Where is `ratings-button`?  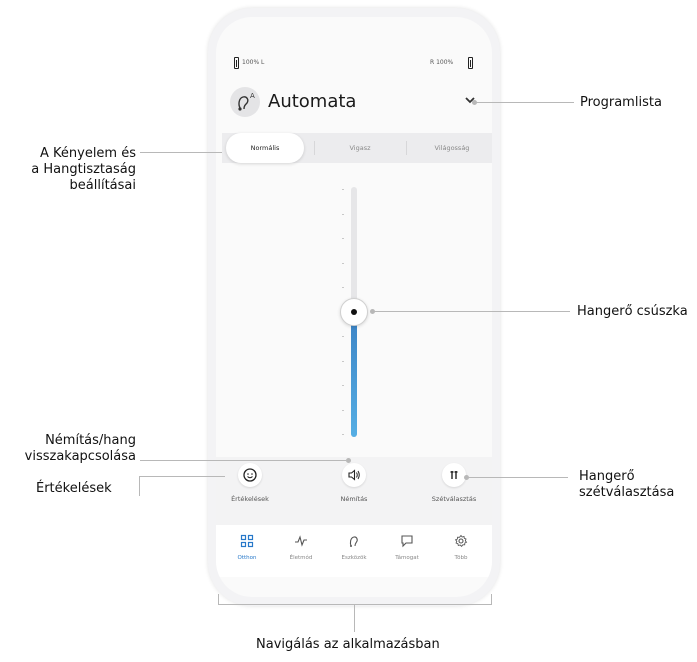
ratings-button is located at coordinates (250, 475).